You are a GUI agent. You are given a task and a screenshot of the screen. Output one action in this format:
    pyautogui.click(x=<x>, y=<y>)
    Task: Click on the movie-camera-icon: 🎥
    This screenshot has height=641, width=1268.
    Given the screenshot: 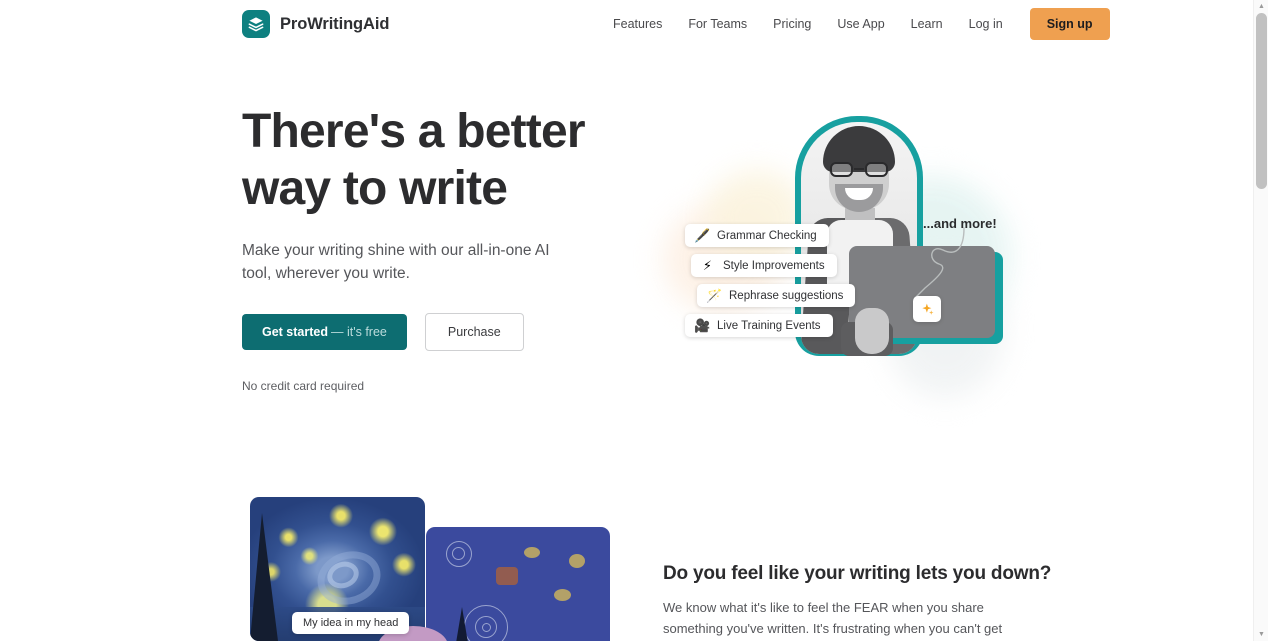 What is the action you would take?
    pyautogui.click(x=702, y=325)
    